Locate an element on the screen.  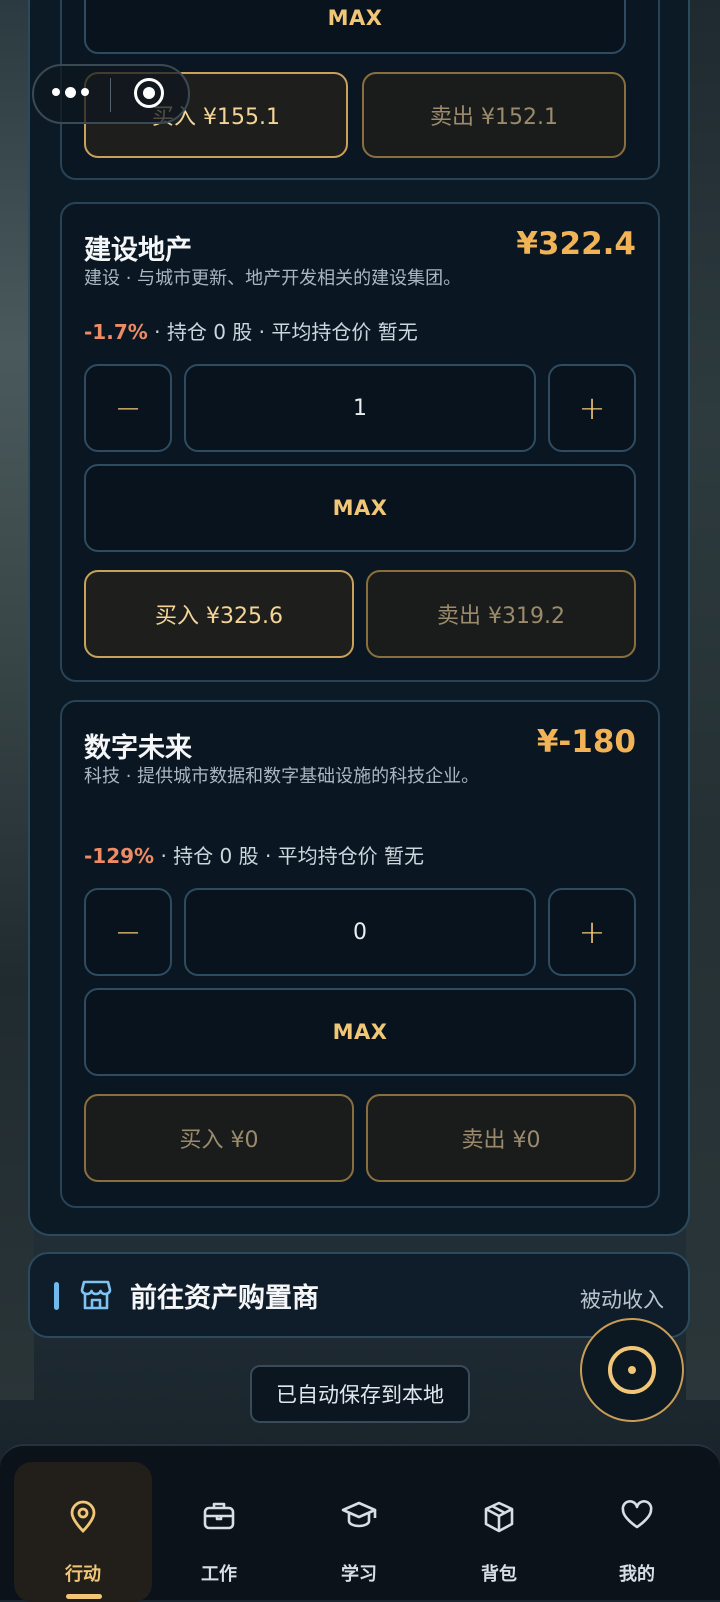
package-icon is located at coordinates (499, 1519).